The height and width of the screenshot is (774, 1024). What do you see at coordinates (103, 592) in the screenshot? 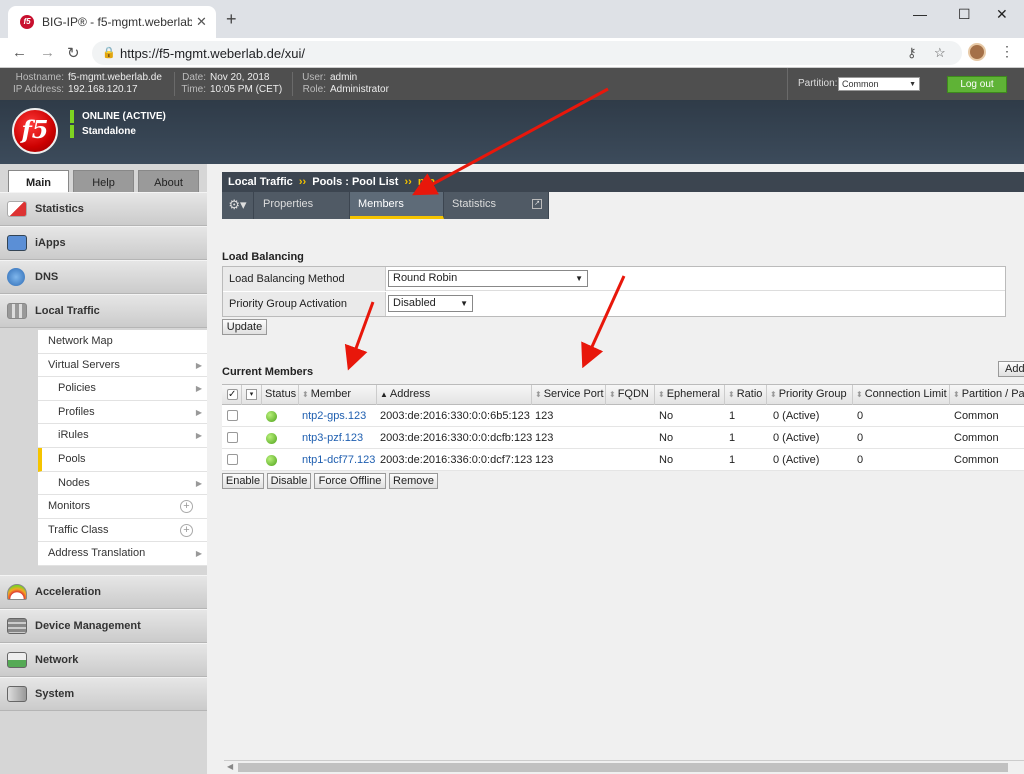
I see `nav-acceleration: Acceleration` at bounding box center [103, 592].